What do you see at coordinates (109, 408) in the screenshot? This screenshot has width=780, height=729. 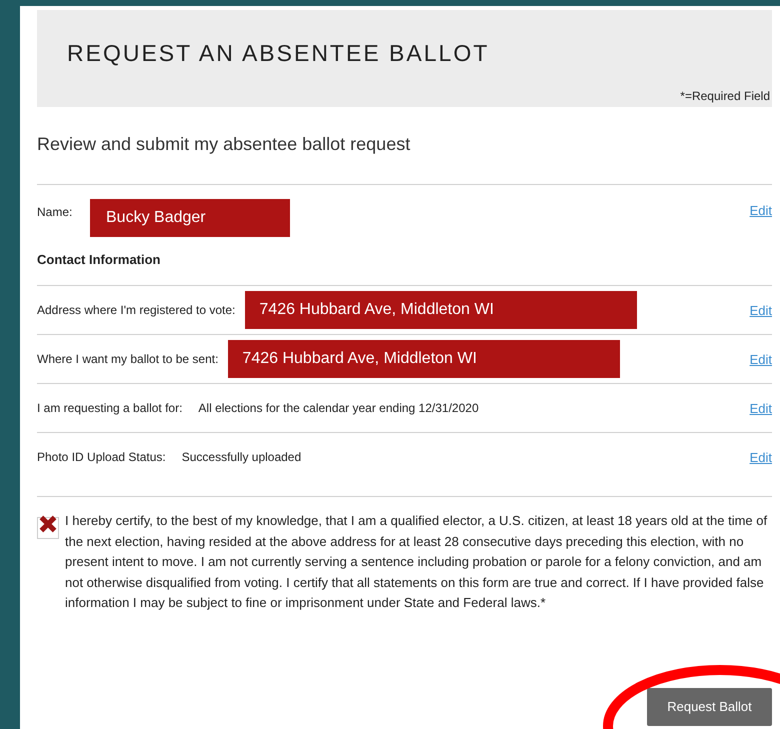 I see `field-label: I am requesting a ballot for:` at bounding box center [109, 408].